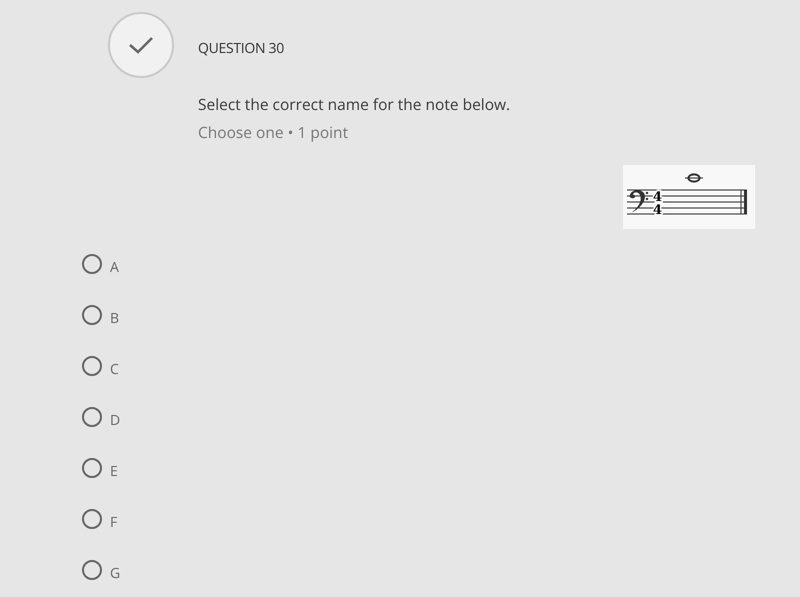 This screenshot has width=800, height=597. Describe the element at coordinates (114, 522) in the screenshot. I see `option-label: F` at that location.